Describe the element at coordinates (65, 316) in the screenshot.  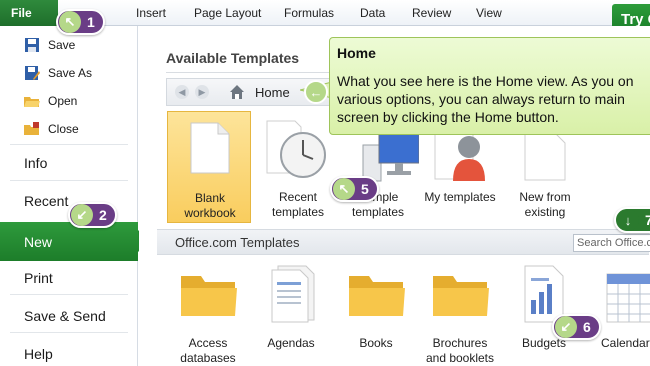
I see `nav-save-send: Save & Send` at that location.